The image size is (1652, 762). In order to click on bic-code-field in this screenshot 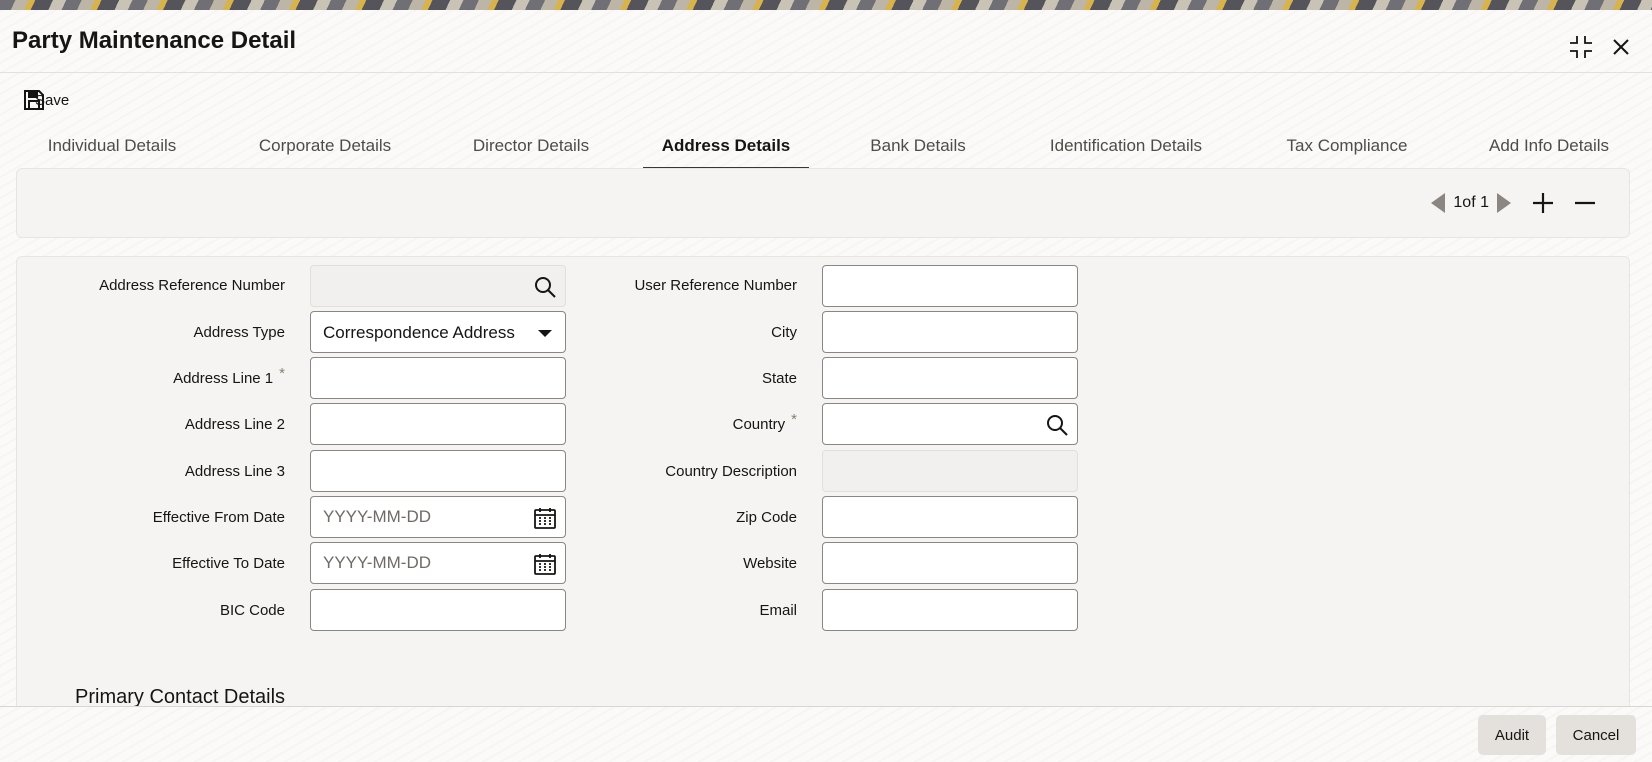, I will do `click(438, 610)`.